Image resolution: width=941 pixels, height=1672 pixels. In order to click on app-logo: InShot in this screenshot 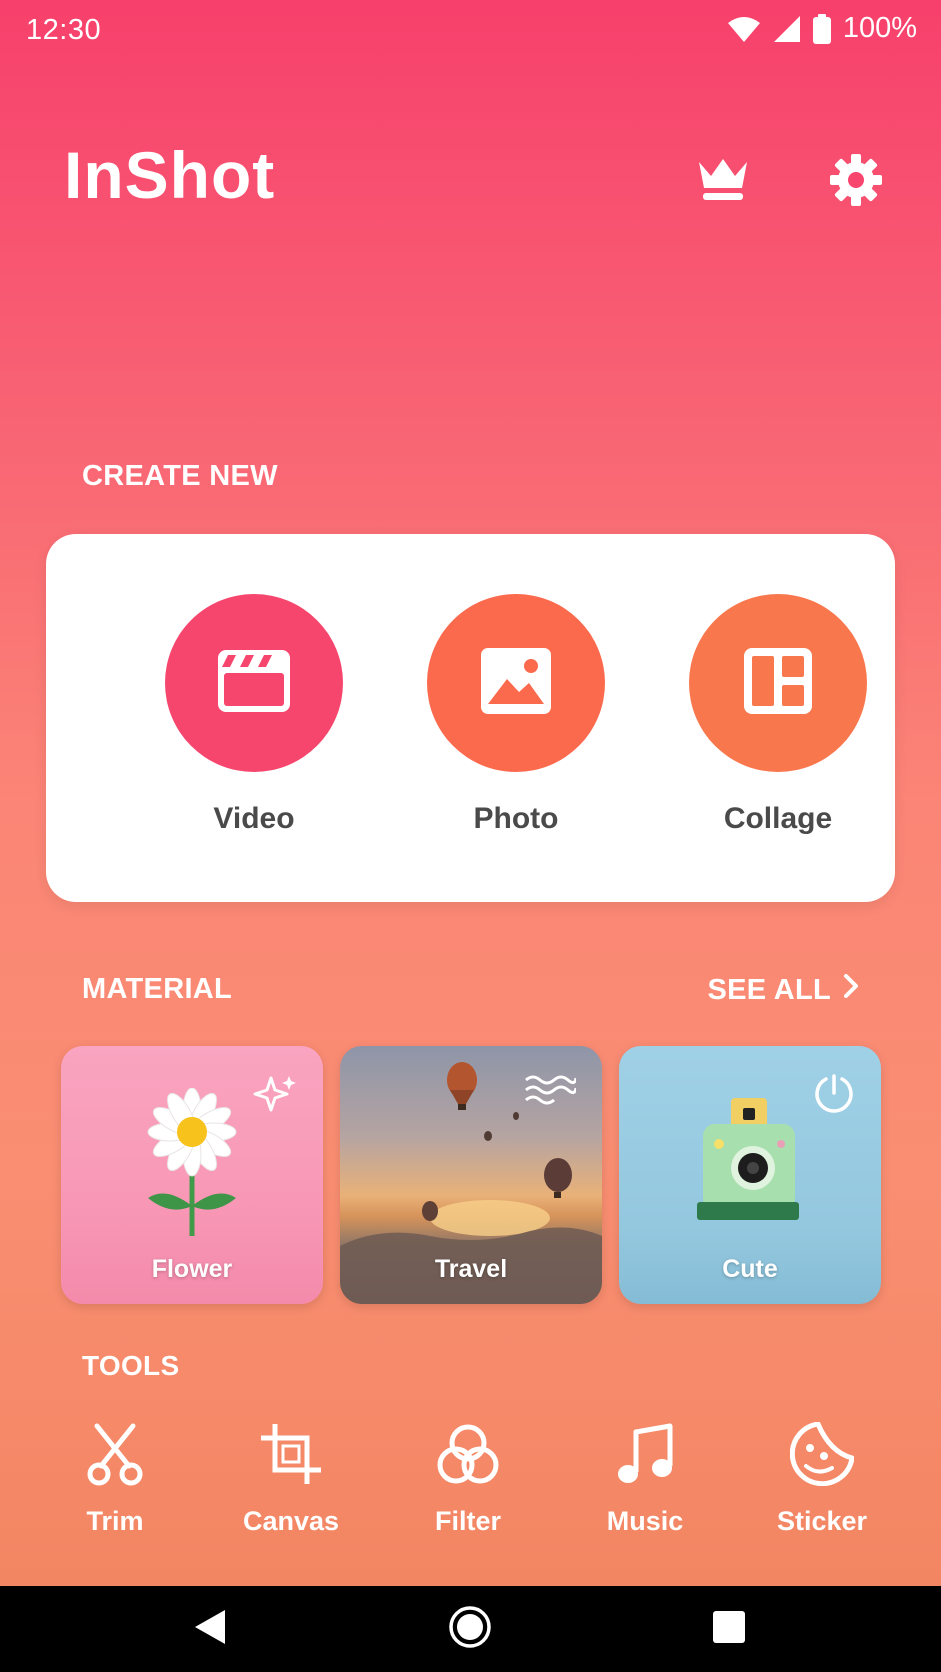, I will do `click(184, 176)`.